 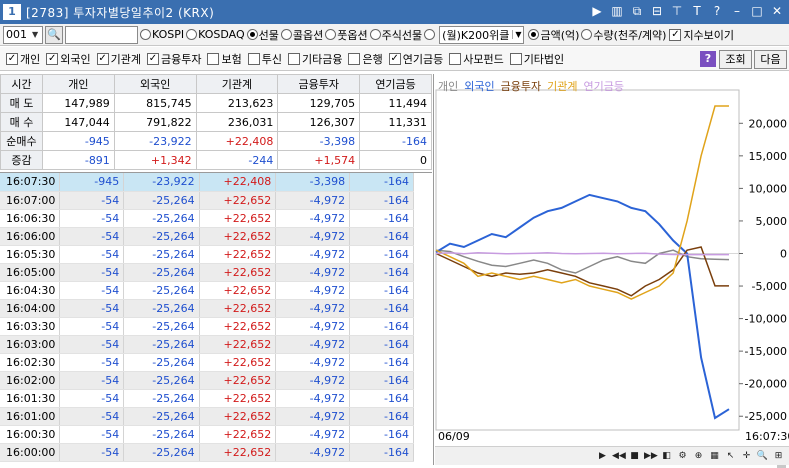 I want to click on search-button: 🔍, so click(x=54, y=34).